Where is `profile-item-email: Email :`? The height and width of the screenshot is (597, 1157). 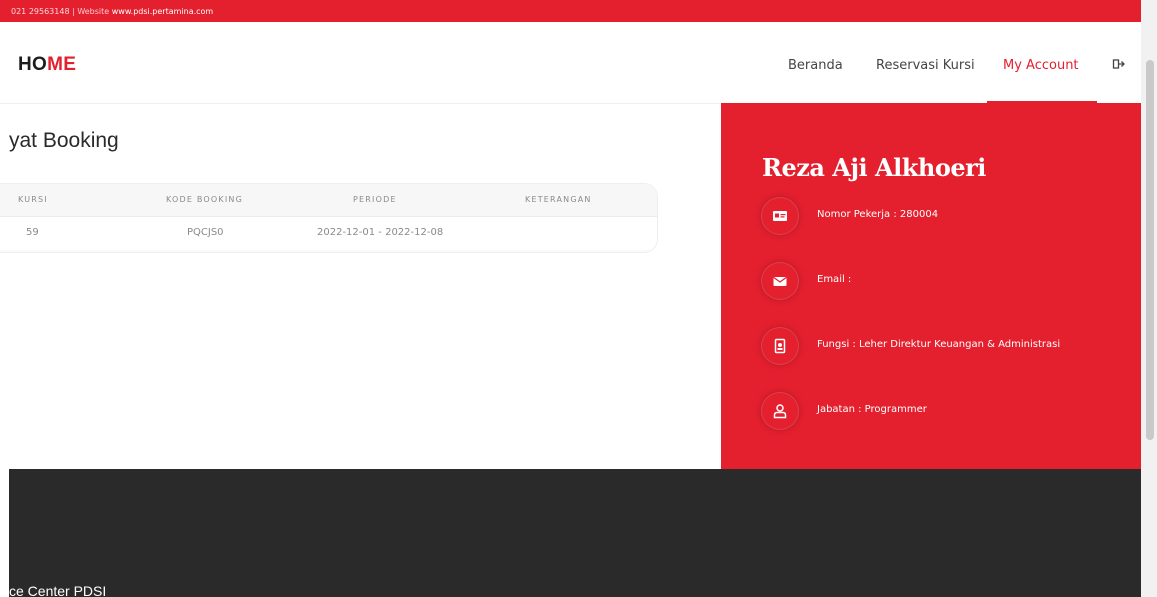 profile-item-email: Email : is located at coordinates (947, 283).